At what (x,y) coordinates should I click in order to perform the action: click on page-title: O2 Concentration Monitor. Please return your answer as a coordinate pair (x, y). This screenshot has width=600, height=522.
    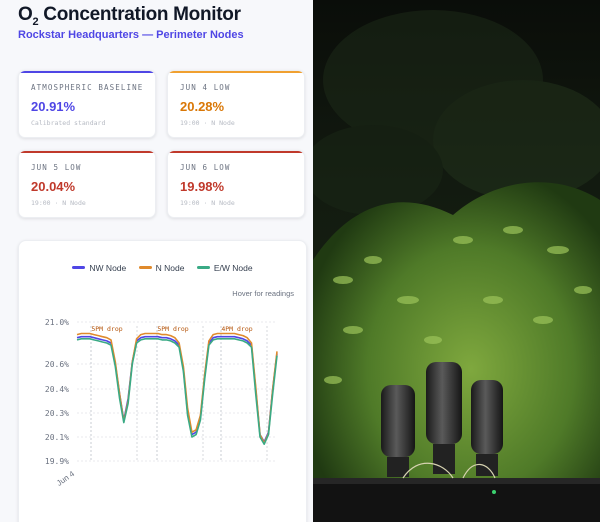
    Looking at the image, I should click on (129, 16).